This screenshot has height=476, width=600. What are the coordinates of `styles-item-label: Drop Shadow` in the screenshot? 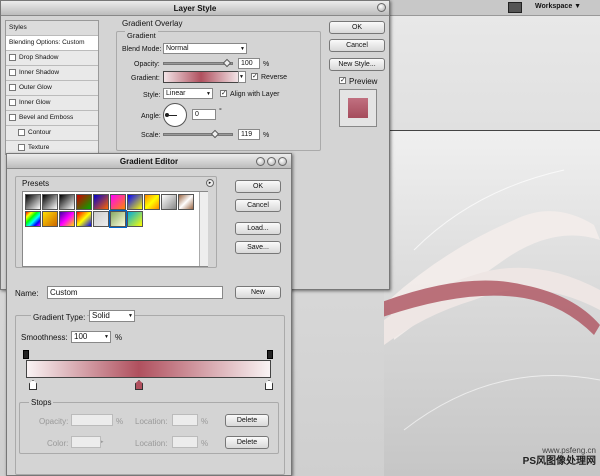 It's located at (39, 57).